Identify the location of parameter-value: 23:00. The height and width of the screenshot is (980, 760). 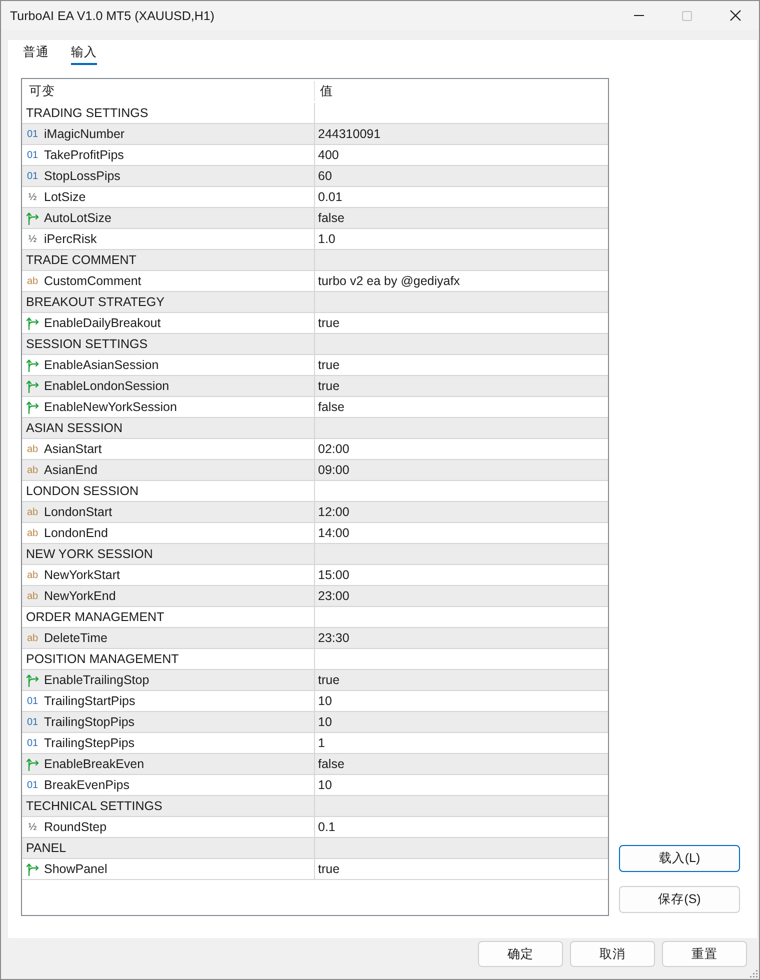
(334, 596).